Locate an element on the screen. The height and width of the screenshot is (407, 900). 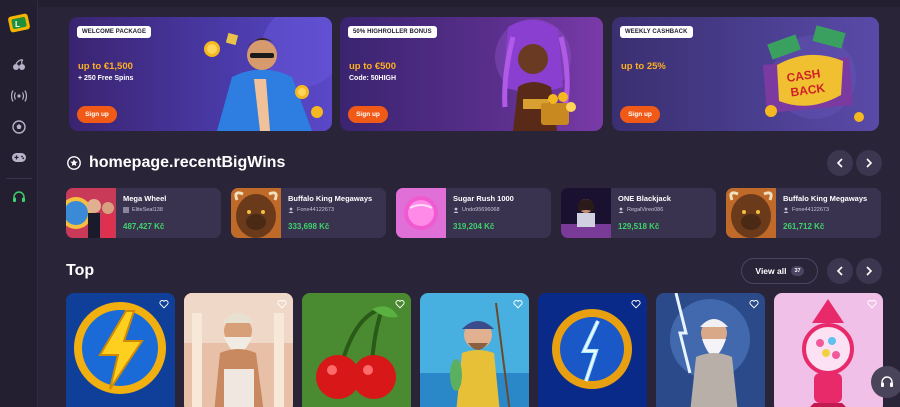
win-amount: 333,698 Kč is located at coordinates (309, 226).